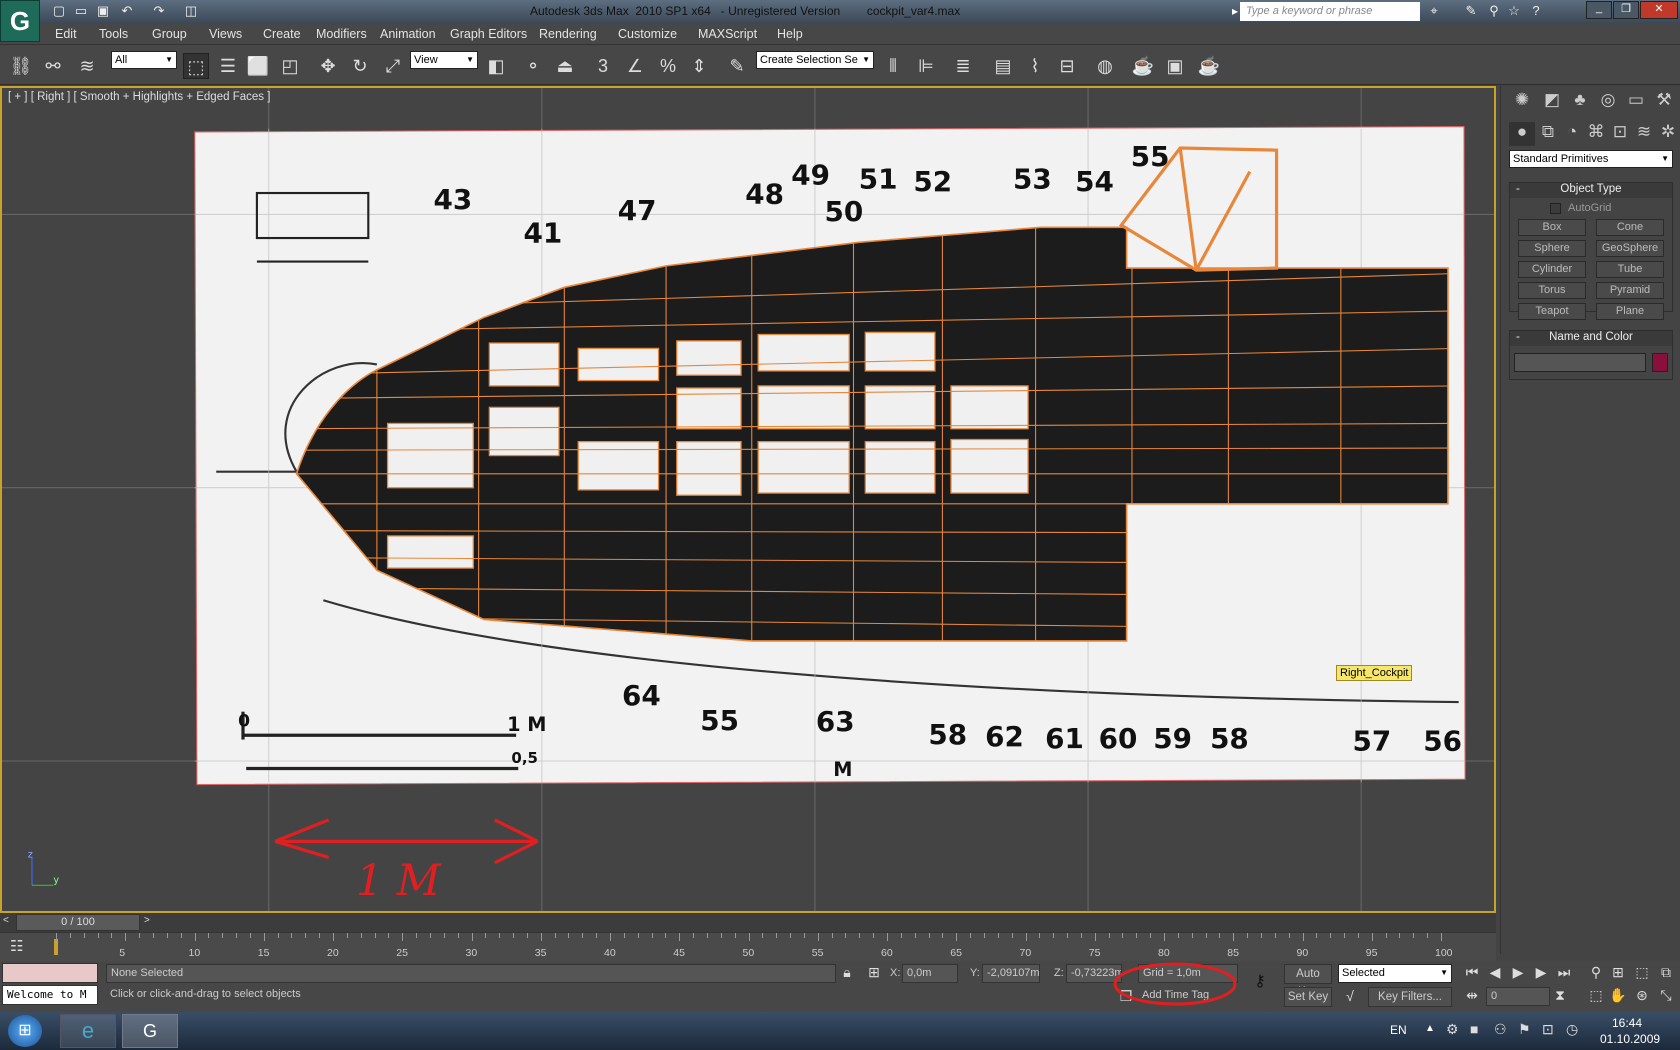 The width and height of the screenshot is (1680, 1050). What do you see at coordinates (603, 66) in the screenshot?
I see `snaps-toggle-icon: 3` at bounding box center [603, 66].